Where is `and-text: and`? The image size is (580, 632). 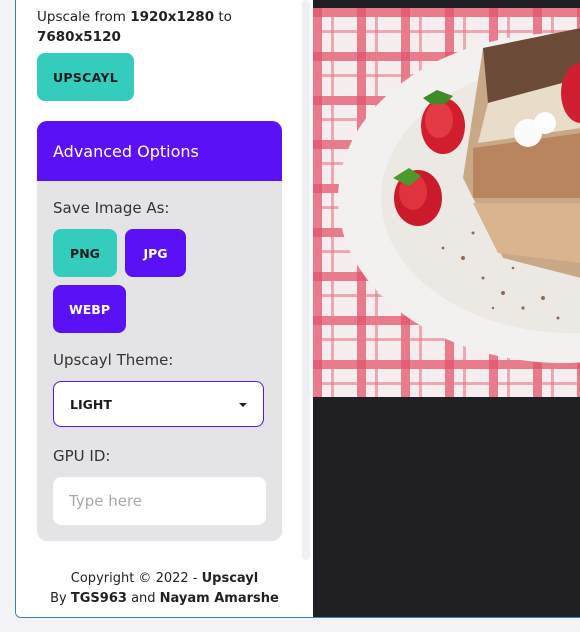
and-text: and is located at coordinates (143, 598).